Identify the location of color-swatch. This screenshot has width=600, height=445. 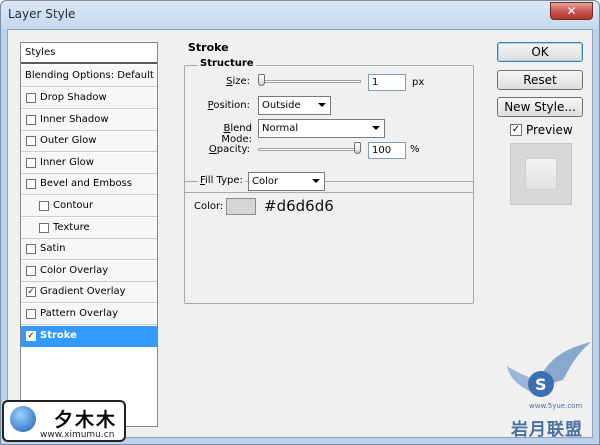
(241, 206).